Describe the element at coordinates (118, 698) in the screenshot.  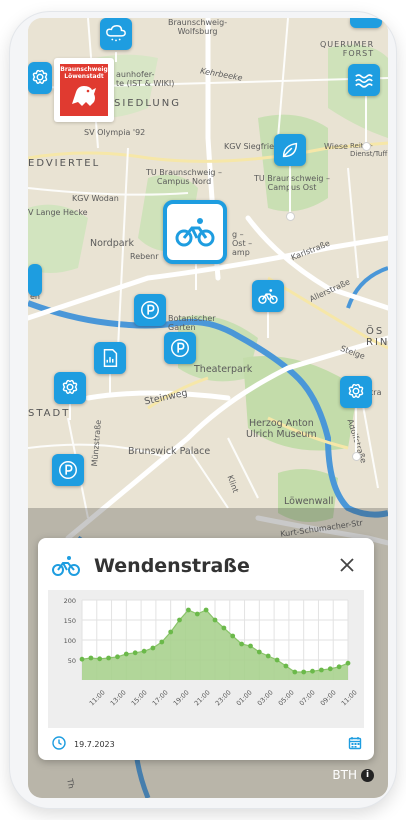
I see `chart-x-tick-label: 13:00` at that location.